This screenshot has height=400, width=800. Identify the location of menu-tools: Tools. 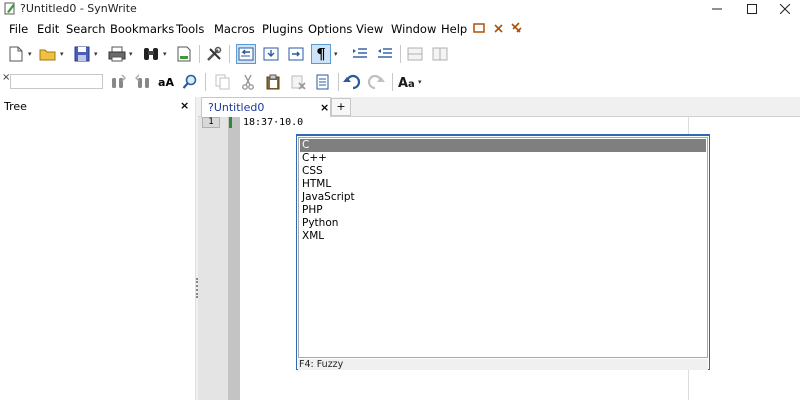
(190, 29).